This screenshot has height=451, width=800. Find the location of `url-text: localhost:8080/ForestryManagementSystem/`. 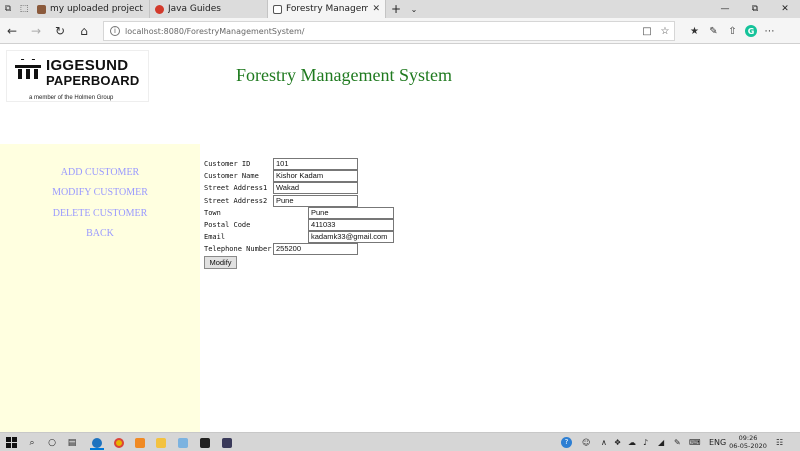

url-text: localhost:8080/ForestryManagementSystem/ is located at coordinates (381, 31).